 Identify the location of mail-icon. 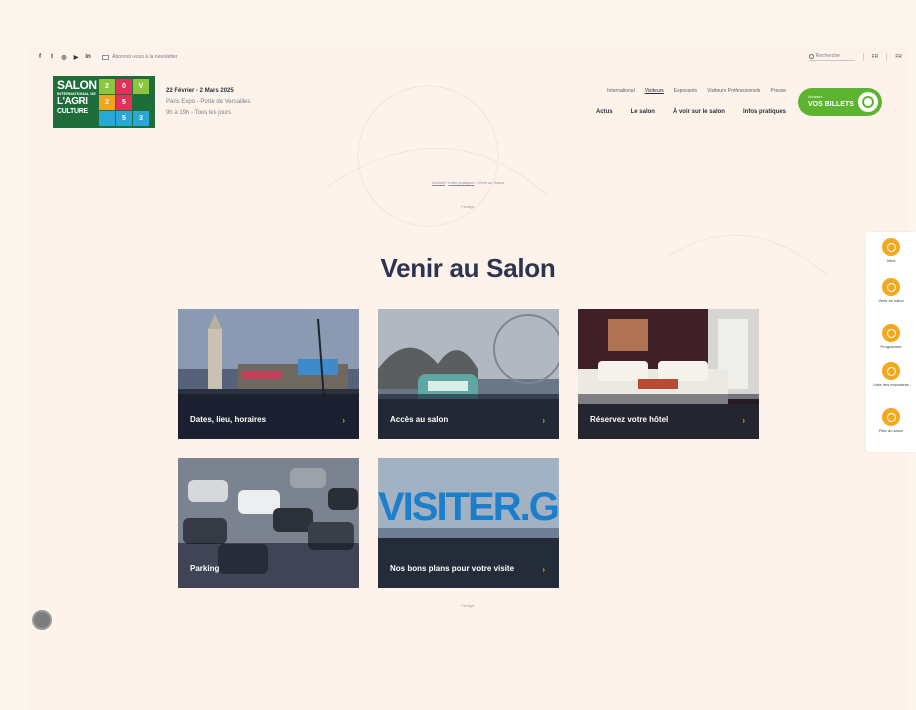
(105, 57).